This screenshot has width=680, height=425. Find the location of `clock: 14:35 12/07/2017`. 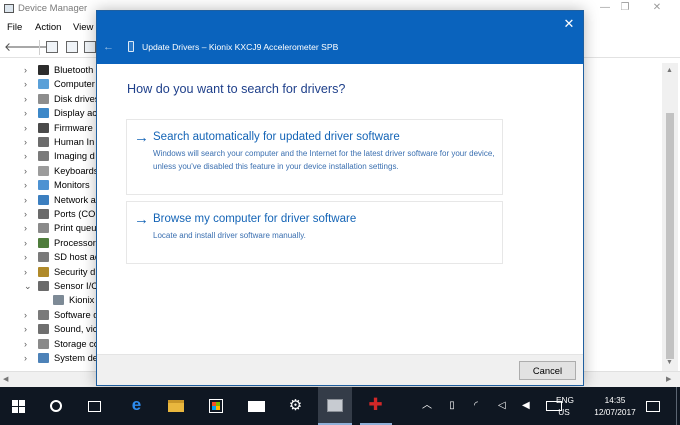

clock: 14:35 12/07/2017 is located at coordinates (615, 406).